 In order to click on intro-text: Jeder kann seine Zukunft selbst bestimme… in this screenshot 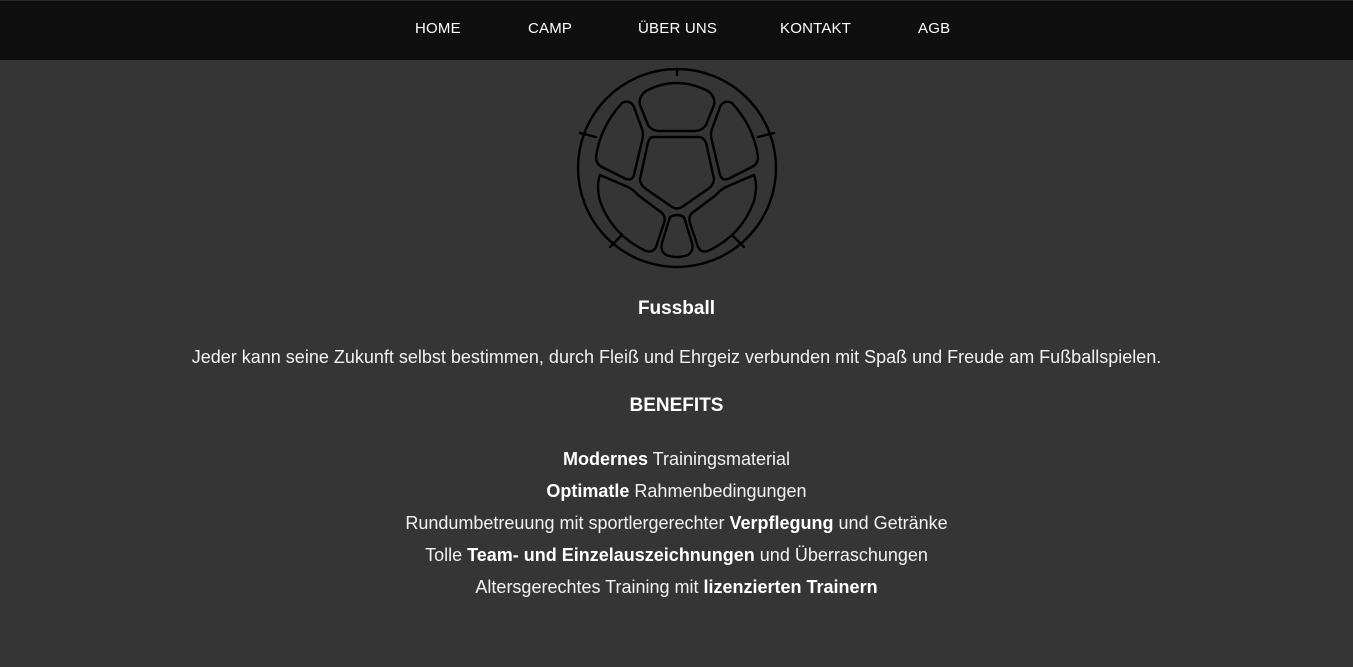, I will do `click(676, 357)`.